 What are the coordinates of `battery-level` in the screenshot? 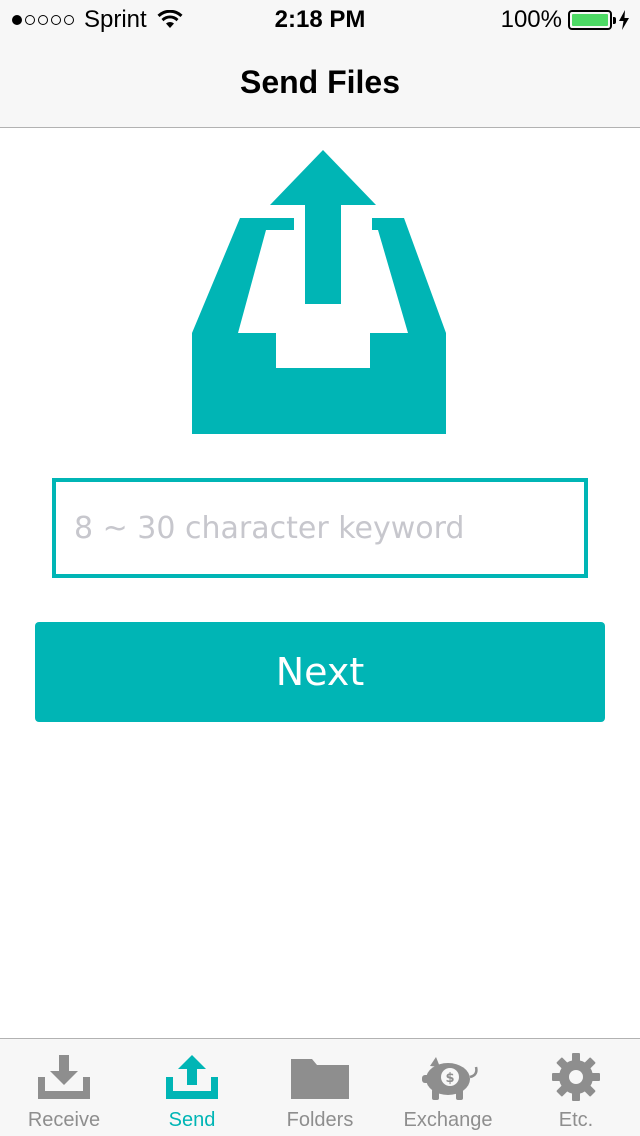 It's located at (590, 20).